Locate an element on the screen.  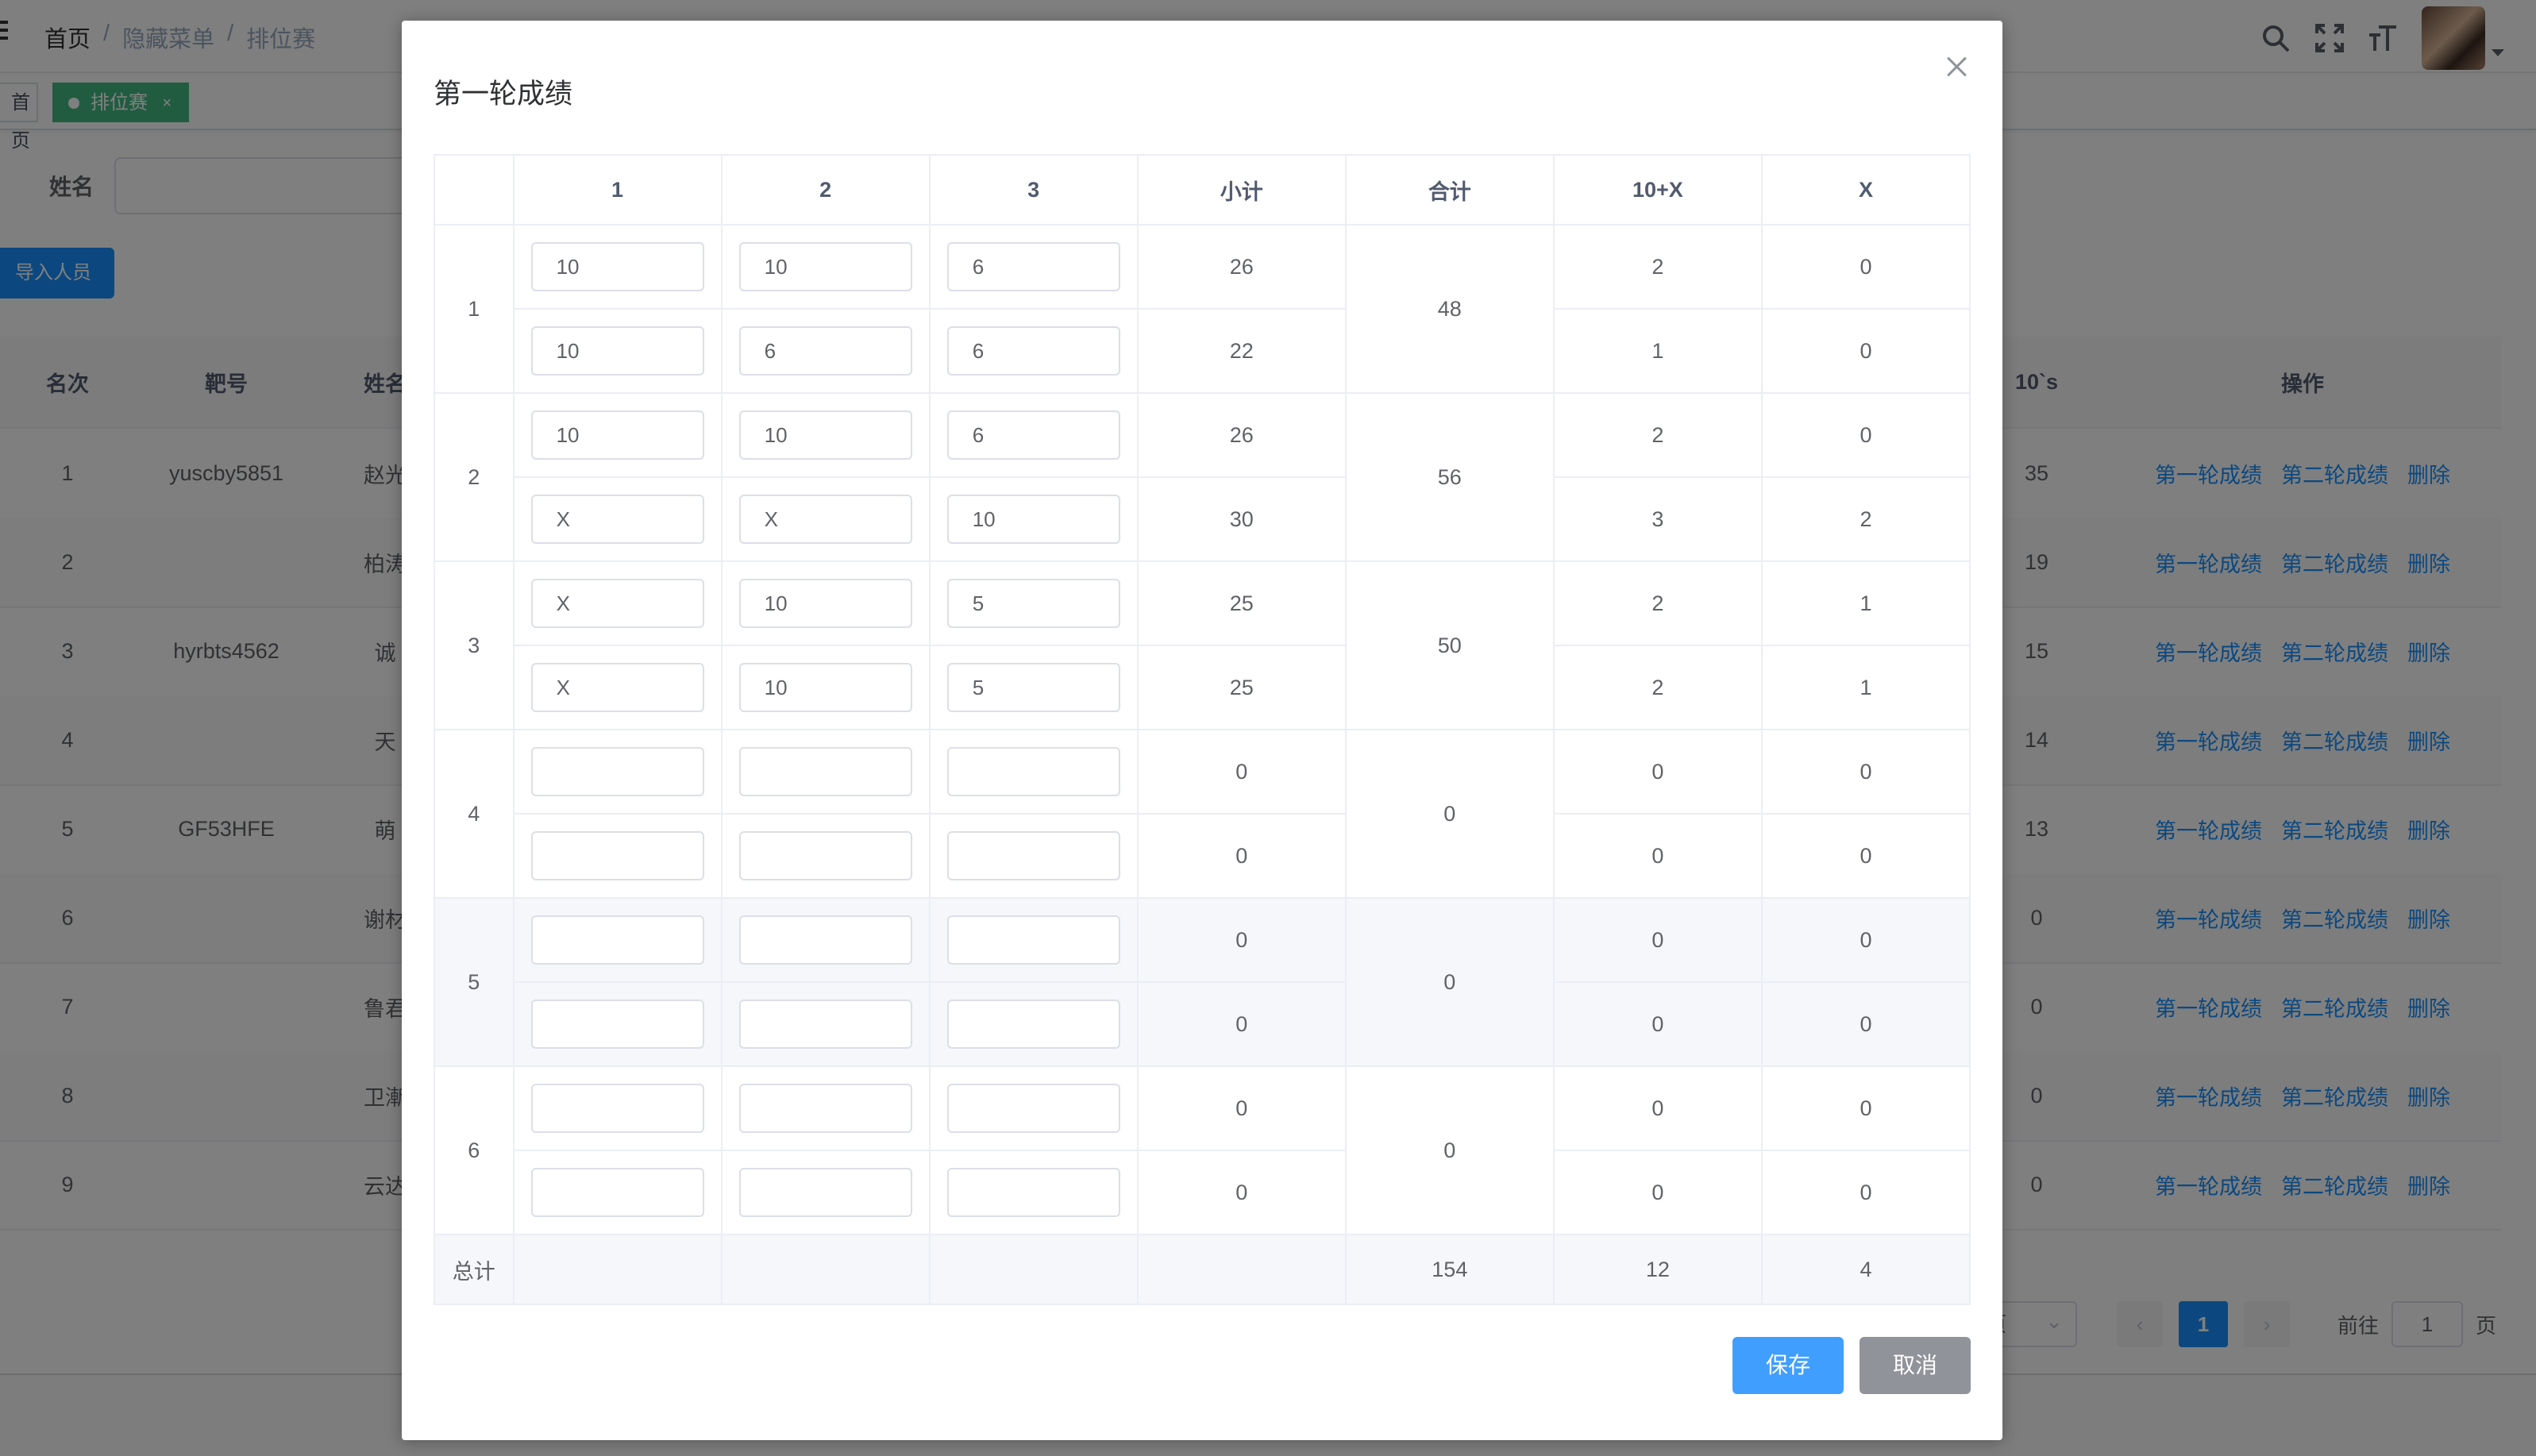
arrow-2-input: 6 is located at coordinates (825, 351).